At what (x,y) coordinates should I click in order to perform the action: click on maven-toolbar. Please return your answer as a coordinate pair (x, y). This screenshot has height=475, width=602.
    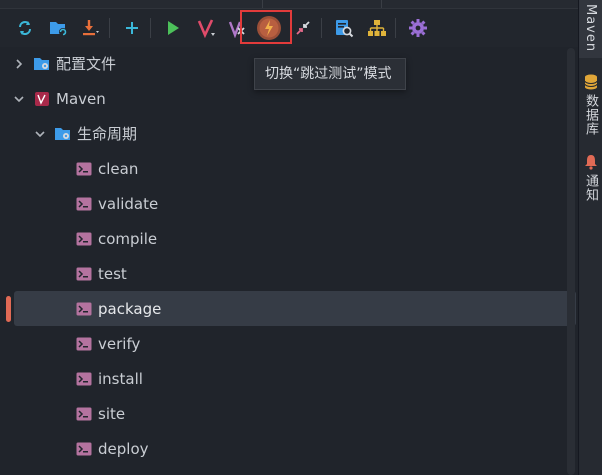
    Looking at the image, I should click on (289, 28).